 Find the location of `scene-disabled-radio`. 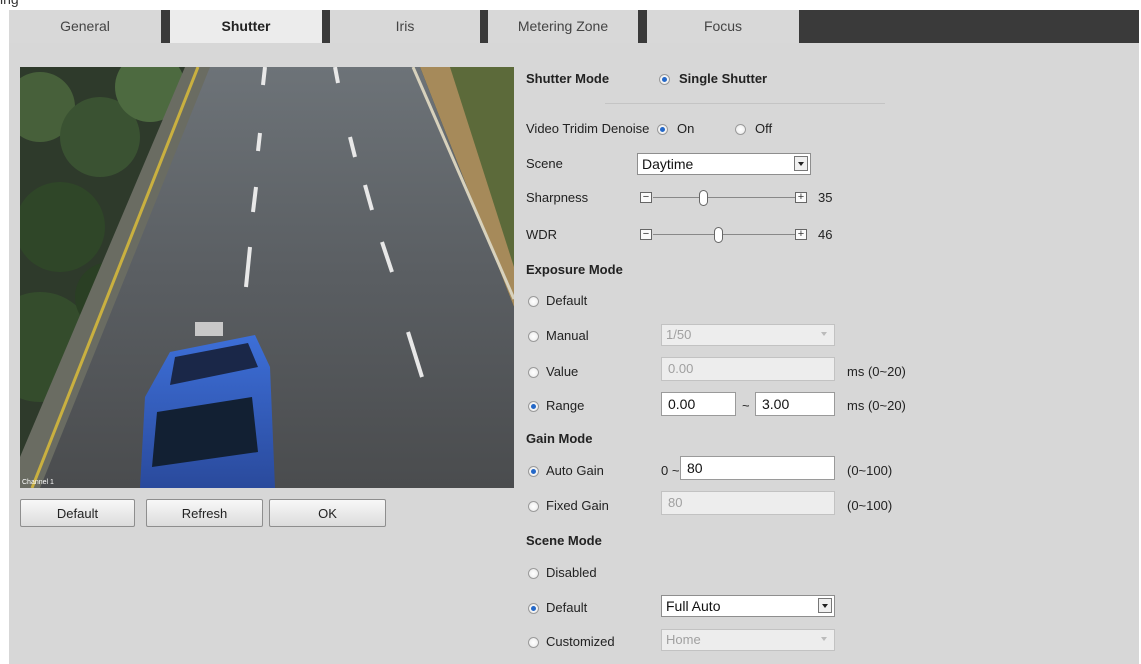

scene-disabled-radio is located at coordinates (533, 573).